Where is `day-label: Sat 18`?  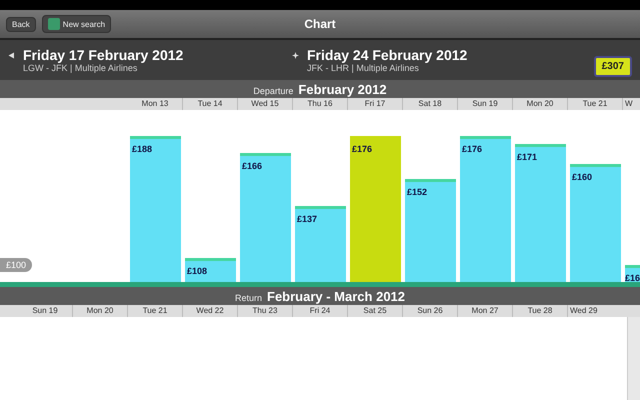
day-label: Sat 18 is located at coordinates (430, 104).